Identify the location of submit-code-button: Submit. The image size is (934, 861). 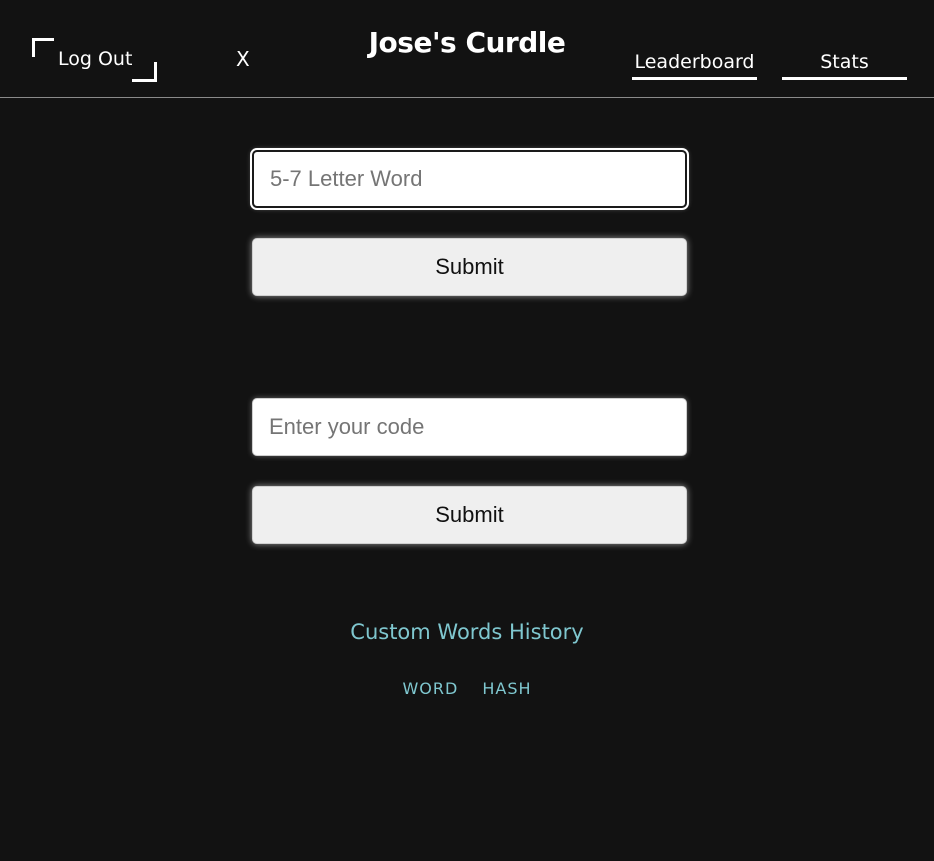
(469, 515).